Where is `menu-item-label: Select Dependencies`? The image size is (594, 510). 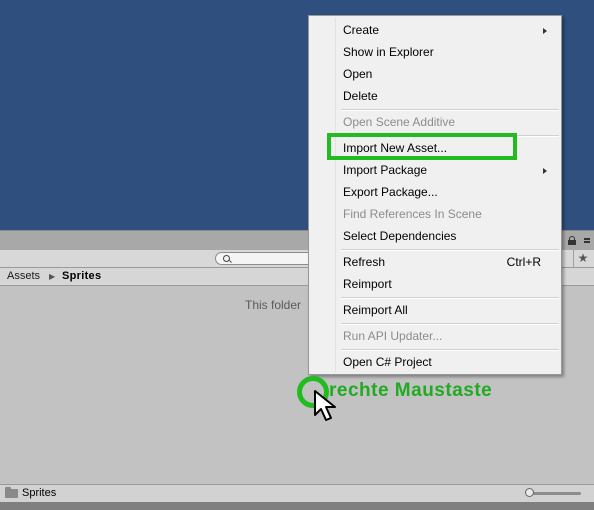 menu-item-label: Select Dependencies is located at coordinates (400, 236).